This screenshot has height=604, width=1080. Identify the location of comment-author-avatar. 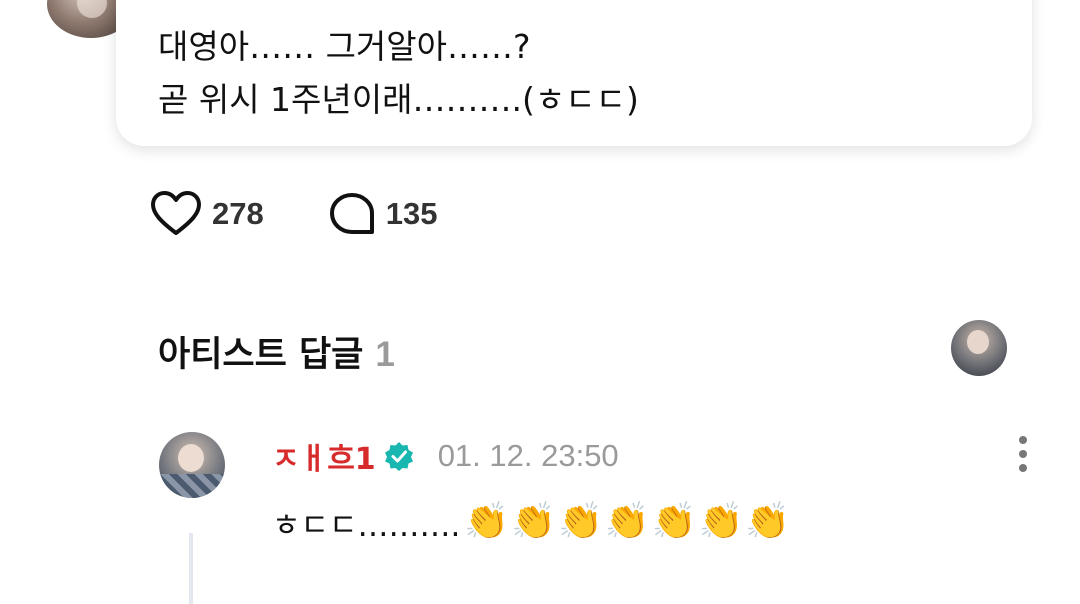
(192, 465).